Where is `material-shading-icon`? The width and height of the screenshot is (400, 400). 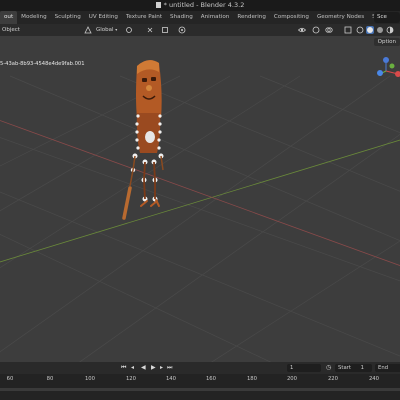 material-shading-icon is located at coordinates (380, 30).